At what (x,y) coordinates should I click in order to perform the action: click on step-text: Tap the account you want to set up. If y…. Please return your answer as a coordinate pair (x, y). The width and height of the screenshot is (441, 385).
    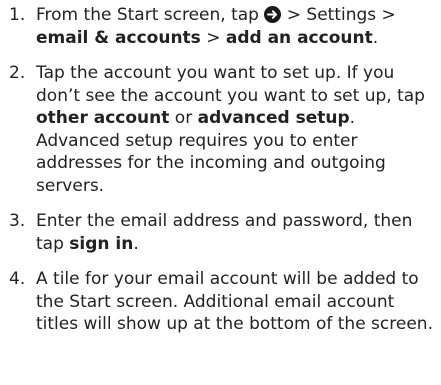
    Looking at the image, I should click on (230, 84).